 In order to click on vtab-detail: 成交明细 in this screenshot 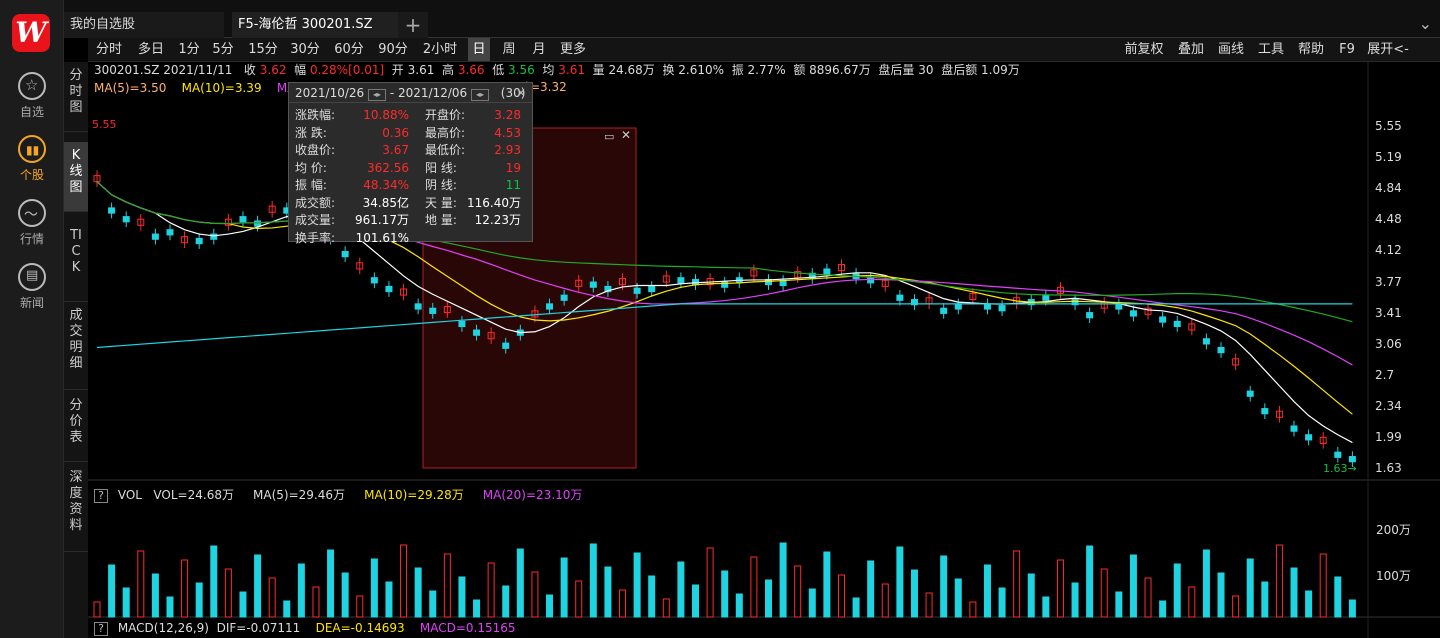, I will do `click(76, 346)`.